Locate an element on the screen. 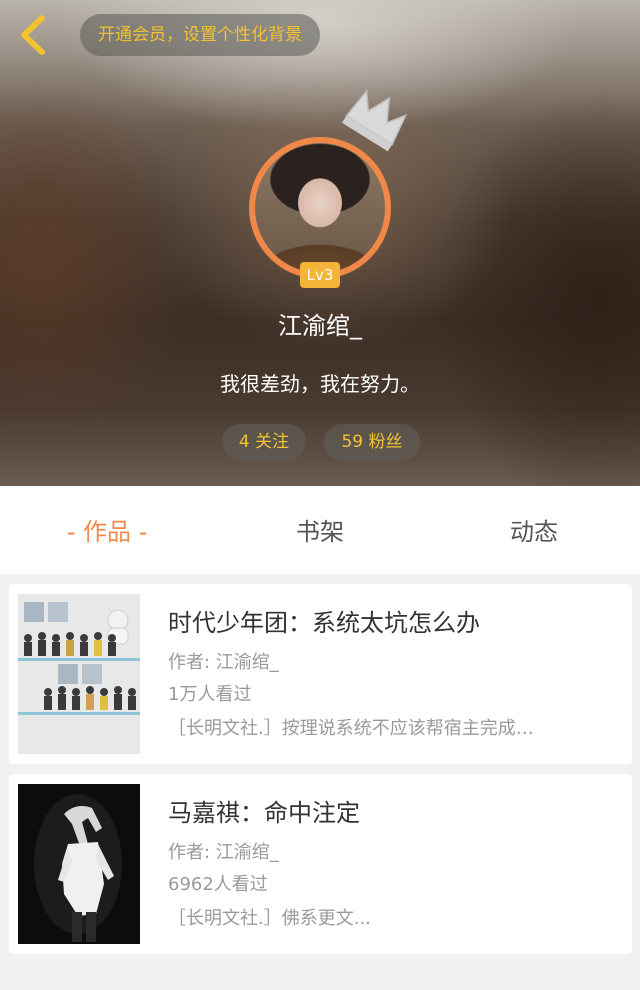  tab-bookshelf: 书架 is located at coordinates (320, 530).